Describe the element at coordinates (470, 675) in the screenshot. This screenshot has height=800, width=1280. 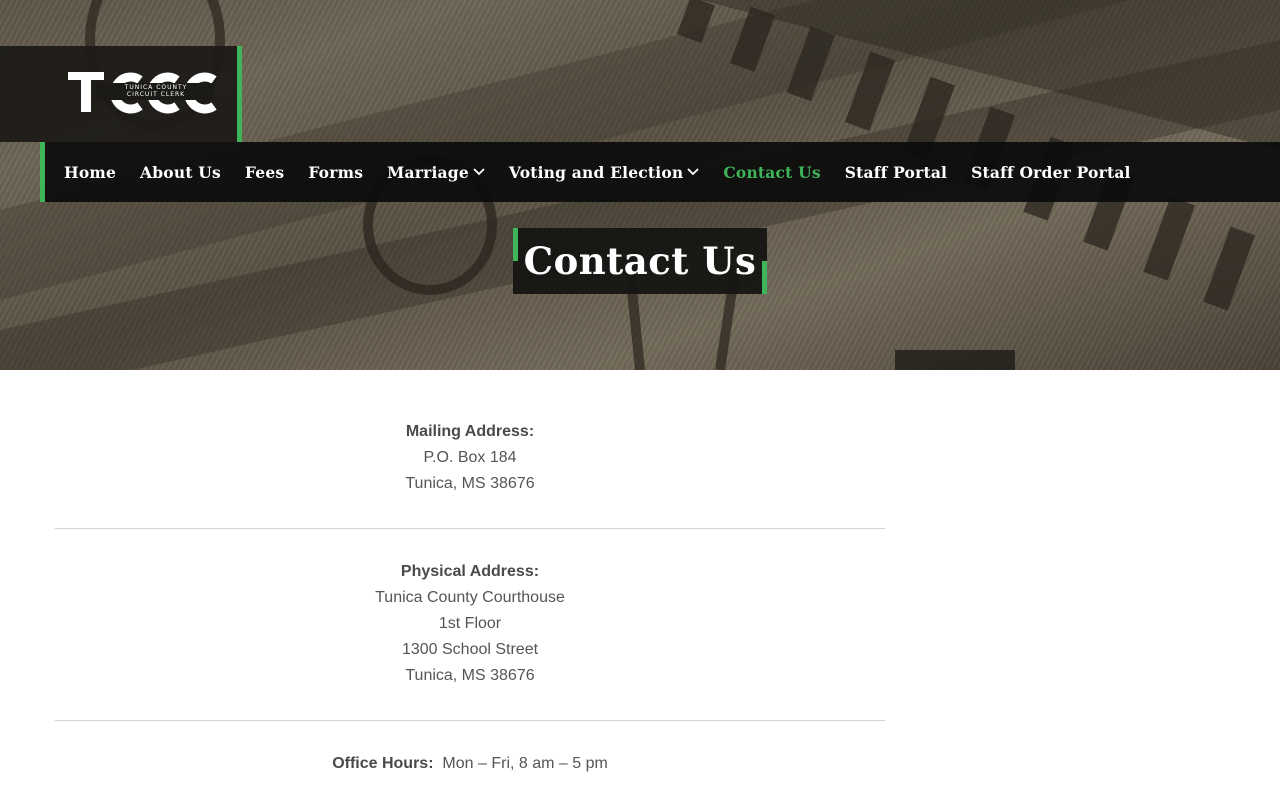
I see `physical-address-line: Tunica, MS 38676` at that location.